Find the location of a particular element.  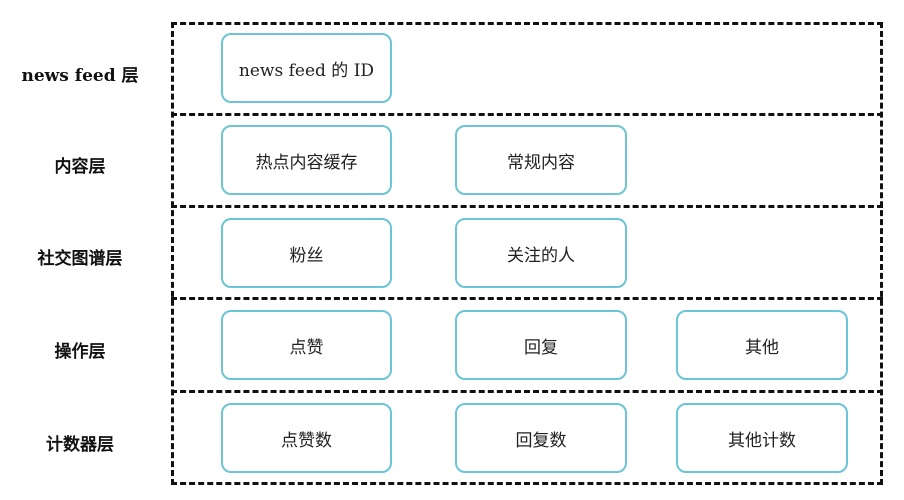

layer-label-social-graph: 社交图谱层 is located at coordinates (80, 259).